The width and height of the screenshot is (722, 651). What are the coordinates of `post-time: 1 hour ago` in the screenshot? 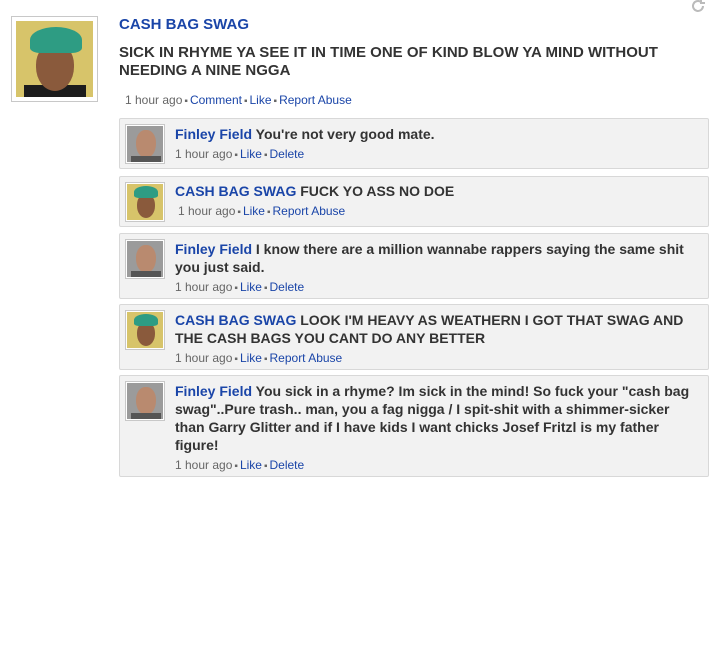 It's located at (154, 100).